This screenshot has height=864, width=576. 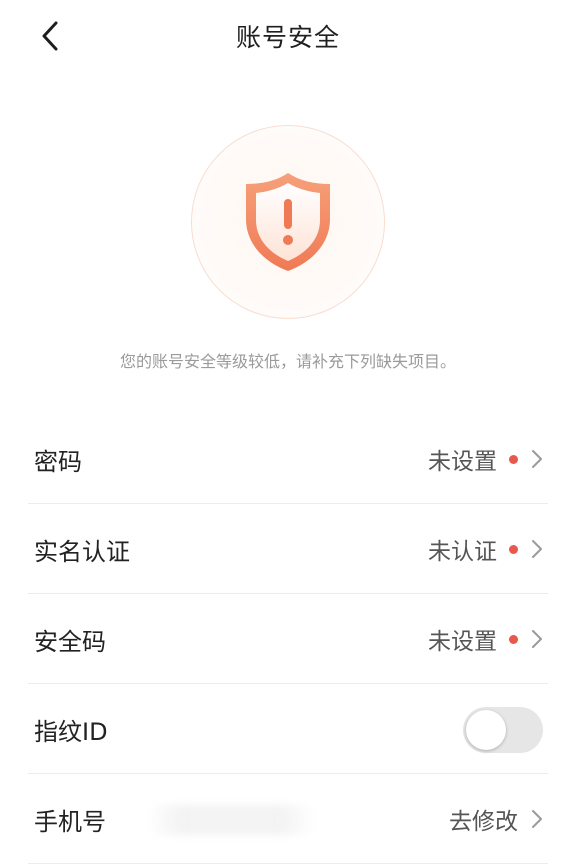 What do you see at coordinates (82, 551) in the screenshot?
I see `realname-label: 实名认证` at bounding box center [82, 551].